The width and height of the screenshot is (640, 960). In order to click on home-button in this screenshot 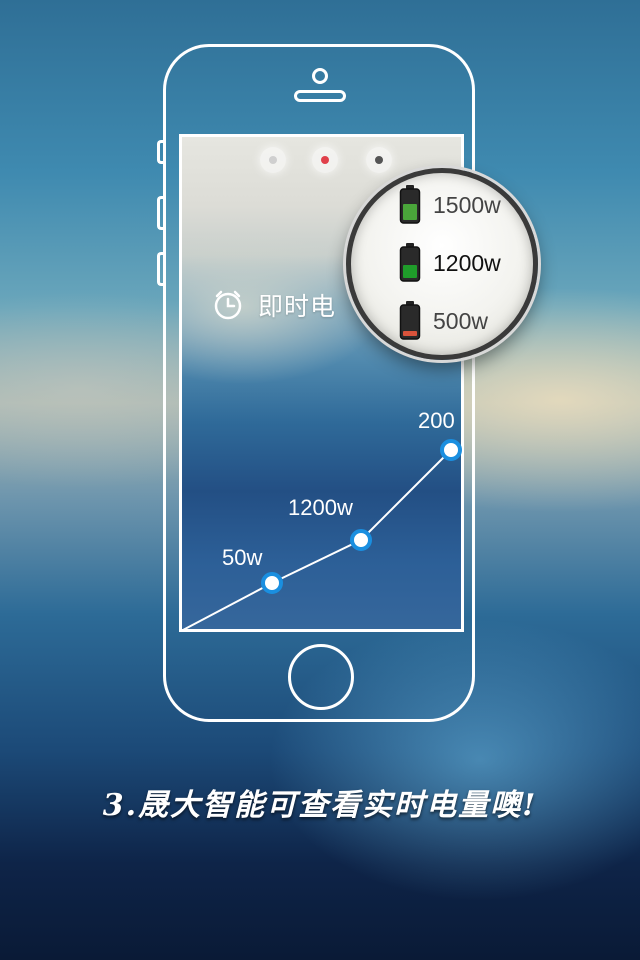, I will do `click(321, 677)`.